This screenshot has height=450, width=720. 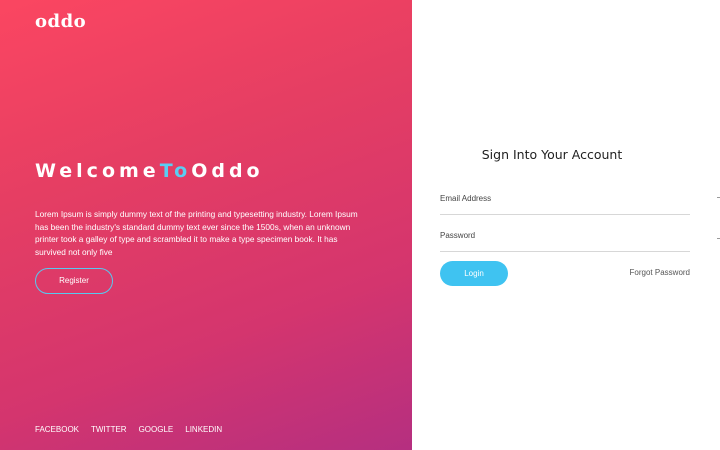 I want to click on email-field-wrapper, so click(x=565, y=201).